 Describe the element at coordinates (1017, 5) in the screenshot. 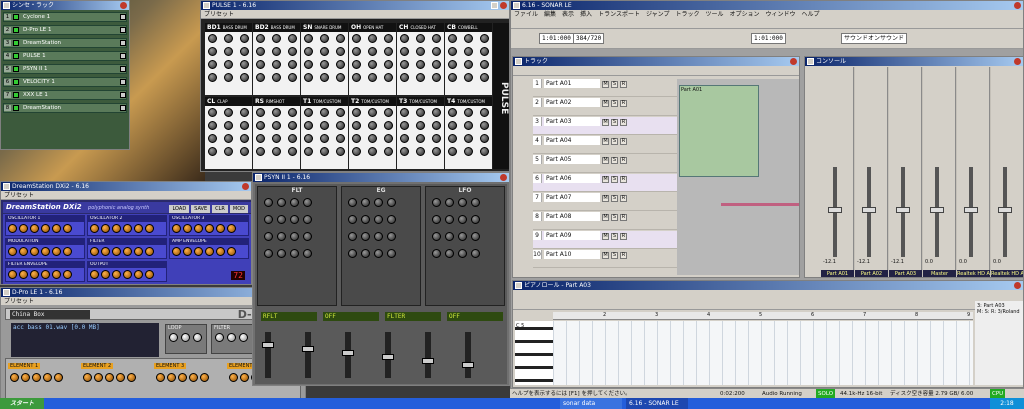

I see `close-icon` at that location.